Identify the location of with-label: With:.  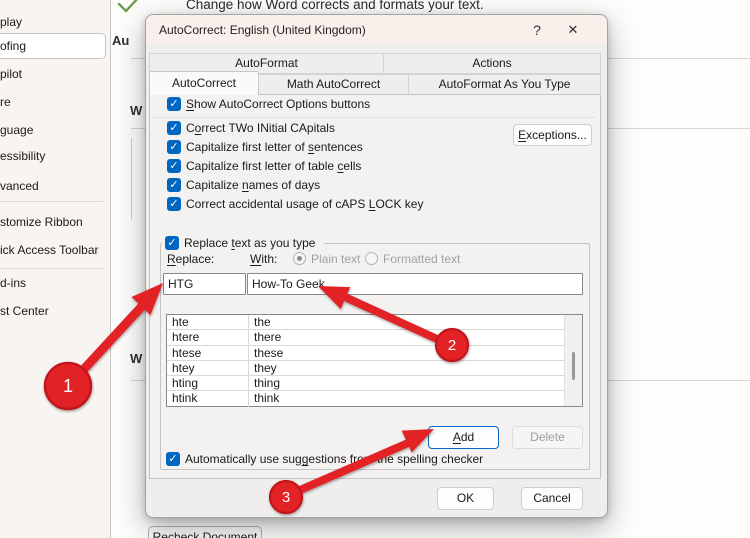
(264, 259).